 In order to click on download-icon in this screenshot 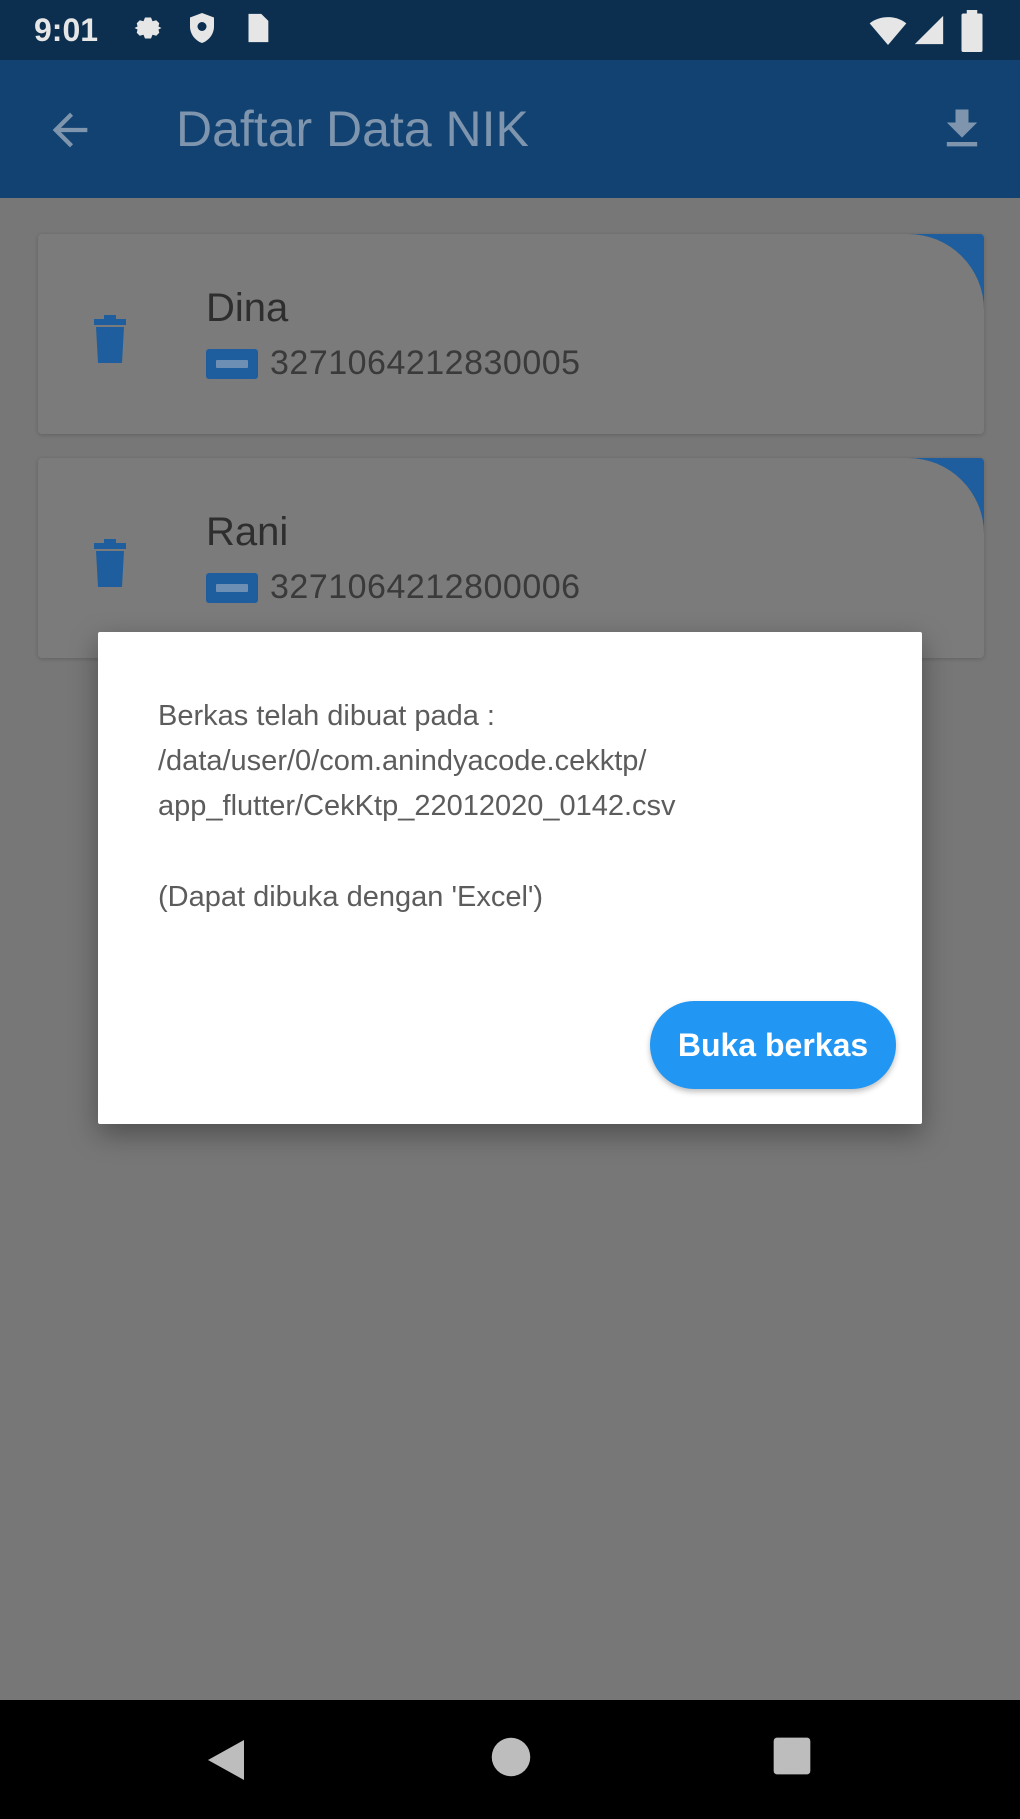, I will do `click(962, 129)`.